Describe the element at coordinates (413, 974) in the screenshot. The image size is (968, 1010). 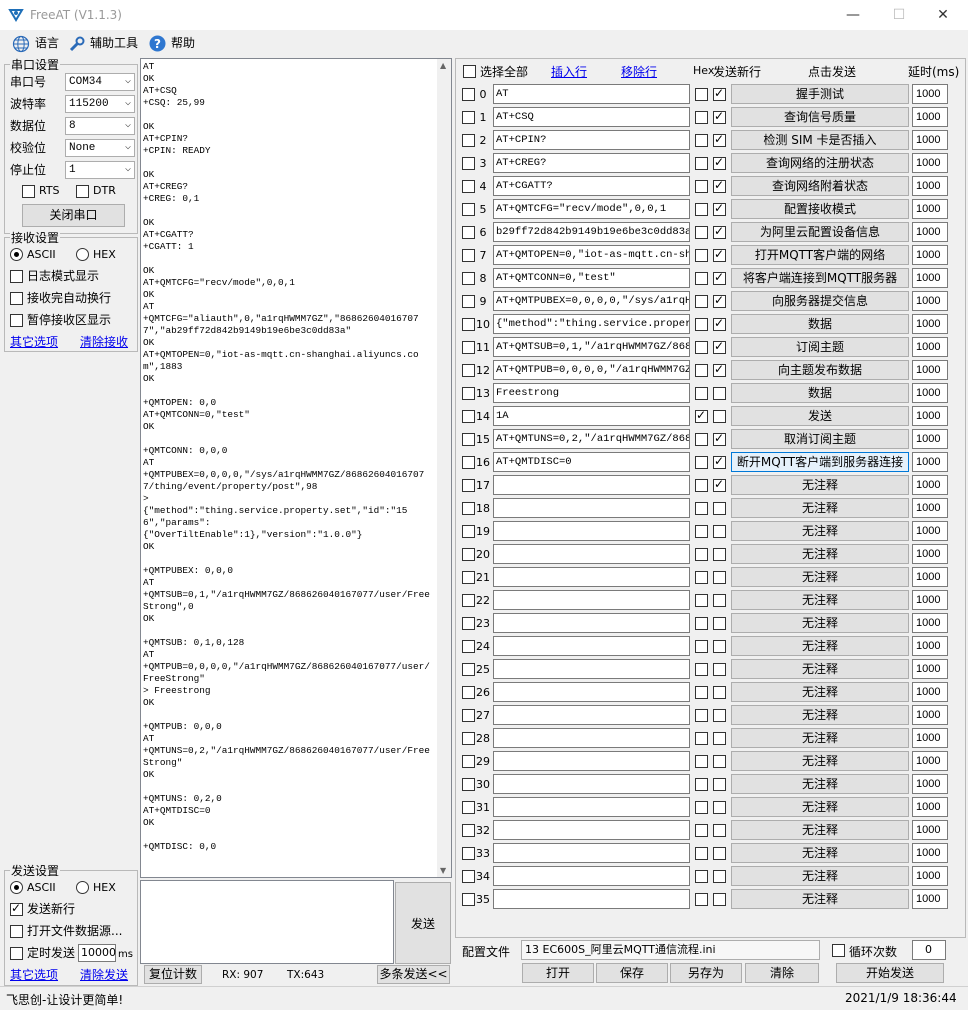
I see `multi-send-toggle-button: 多条发送<<` at that location.